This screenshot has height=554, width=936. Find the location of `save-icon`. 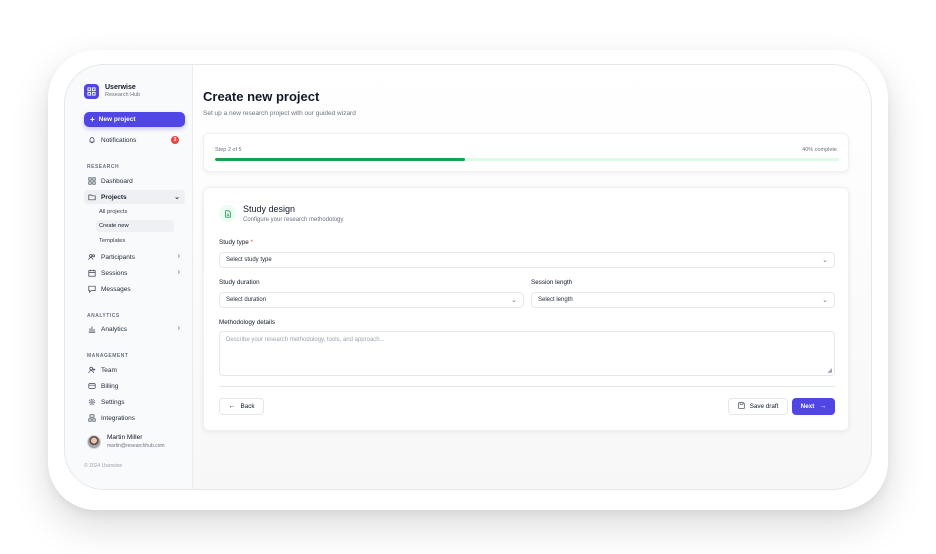

save-icon is located at coordinates (741, 406).